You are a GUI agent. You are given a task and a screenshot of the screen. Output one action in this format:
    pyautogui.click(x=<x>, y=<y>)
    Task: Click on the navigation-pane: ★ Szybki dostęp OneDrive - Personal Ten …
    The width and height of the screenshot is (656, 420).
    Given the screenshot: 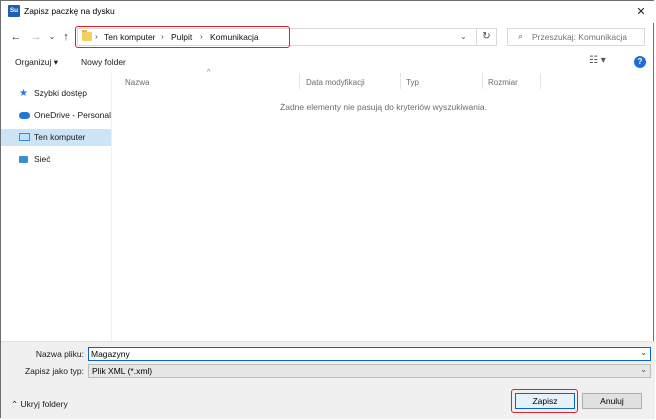 What is the action you would take?
    pyautogui.click(x=56, y=207)
    